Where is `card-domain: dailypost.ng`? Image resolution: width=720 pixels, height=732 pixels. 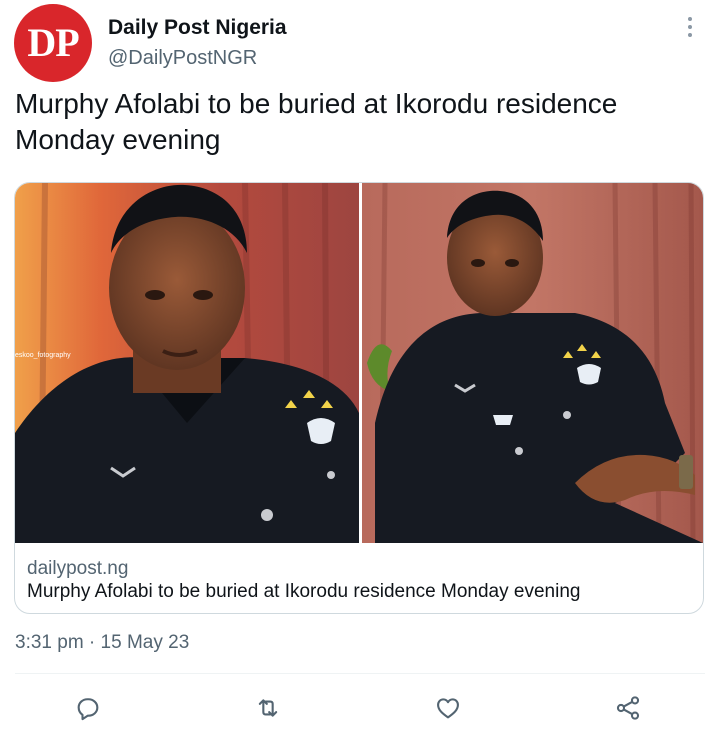
card-domain: dailypost.ng is located at coordinates (78, 568).